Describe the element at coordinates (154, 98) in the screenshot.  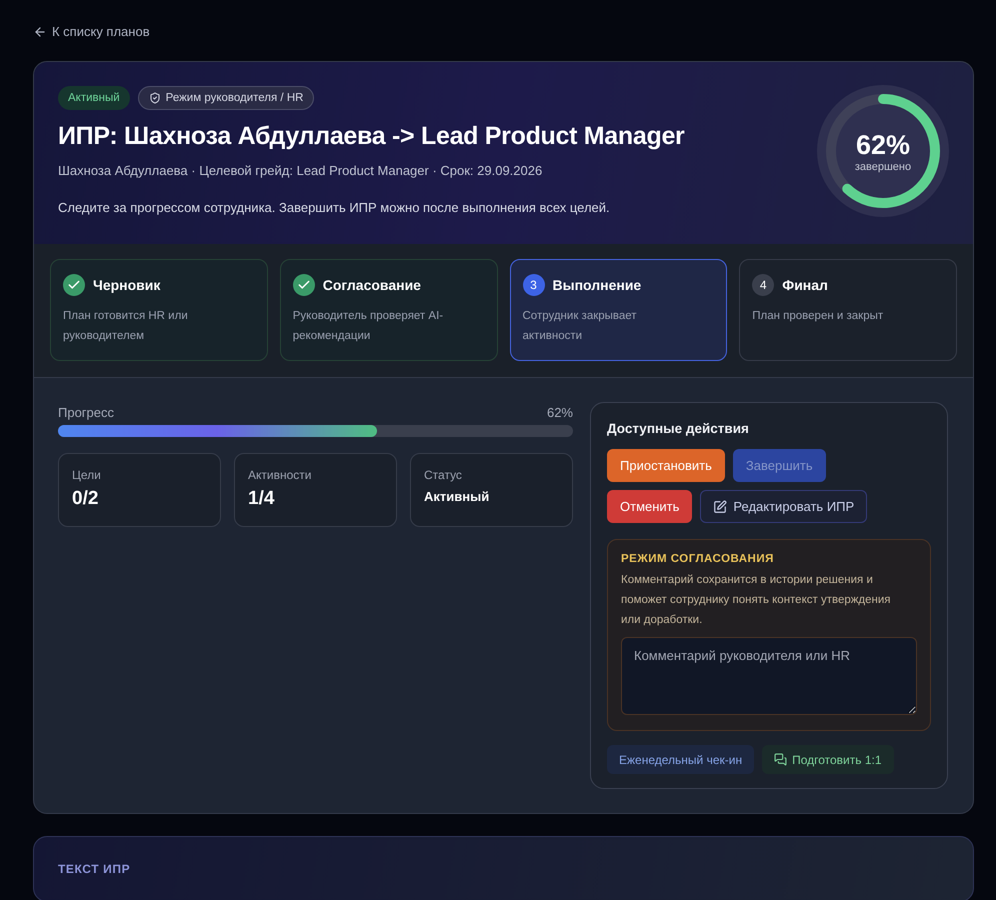
I see `shield-icon` at that location.